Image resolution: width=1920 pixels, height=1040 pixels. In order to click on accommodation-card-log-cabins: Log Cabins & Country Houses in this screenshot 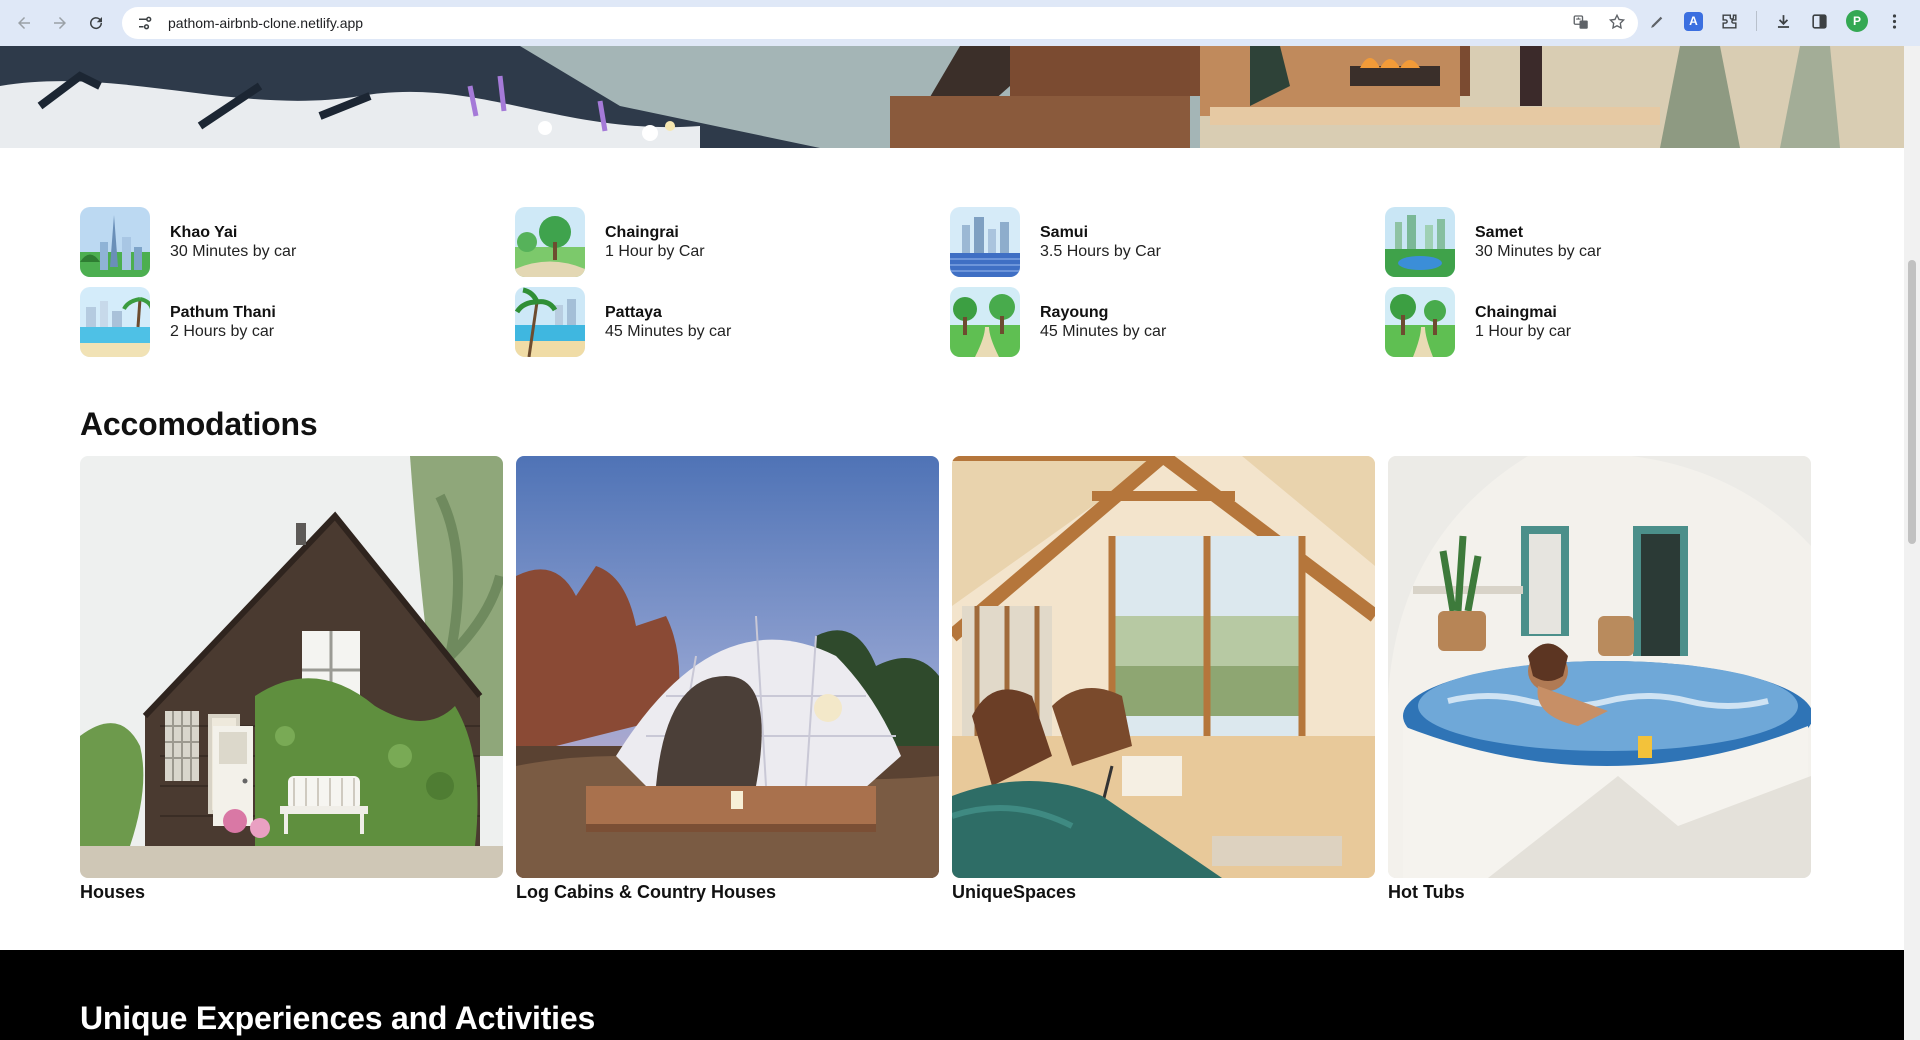, I will do `click(727, 679)`.